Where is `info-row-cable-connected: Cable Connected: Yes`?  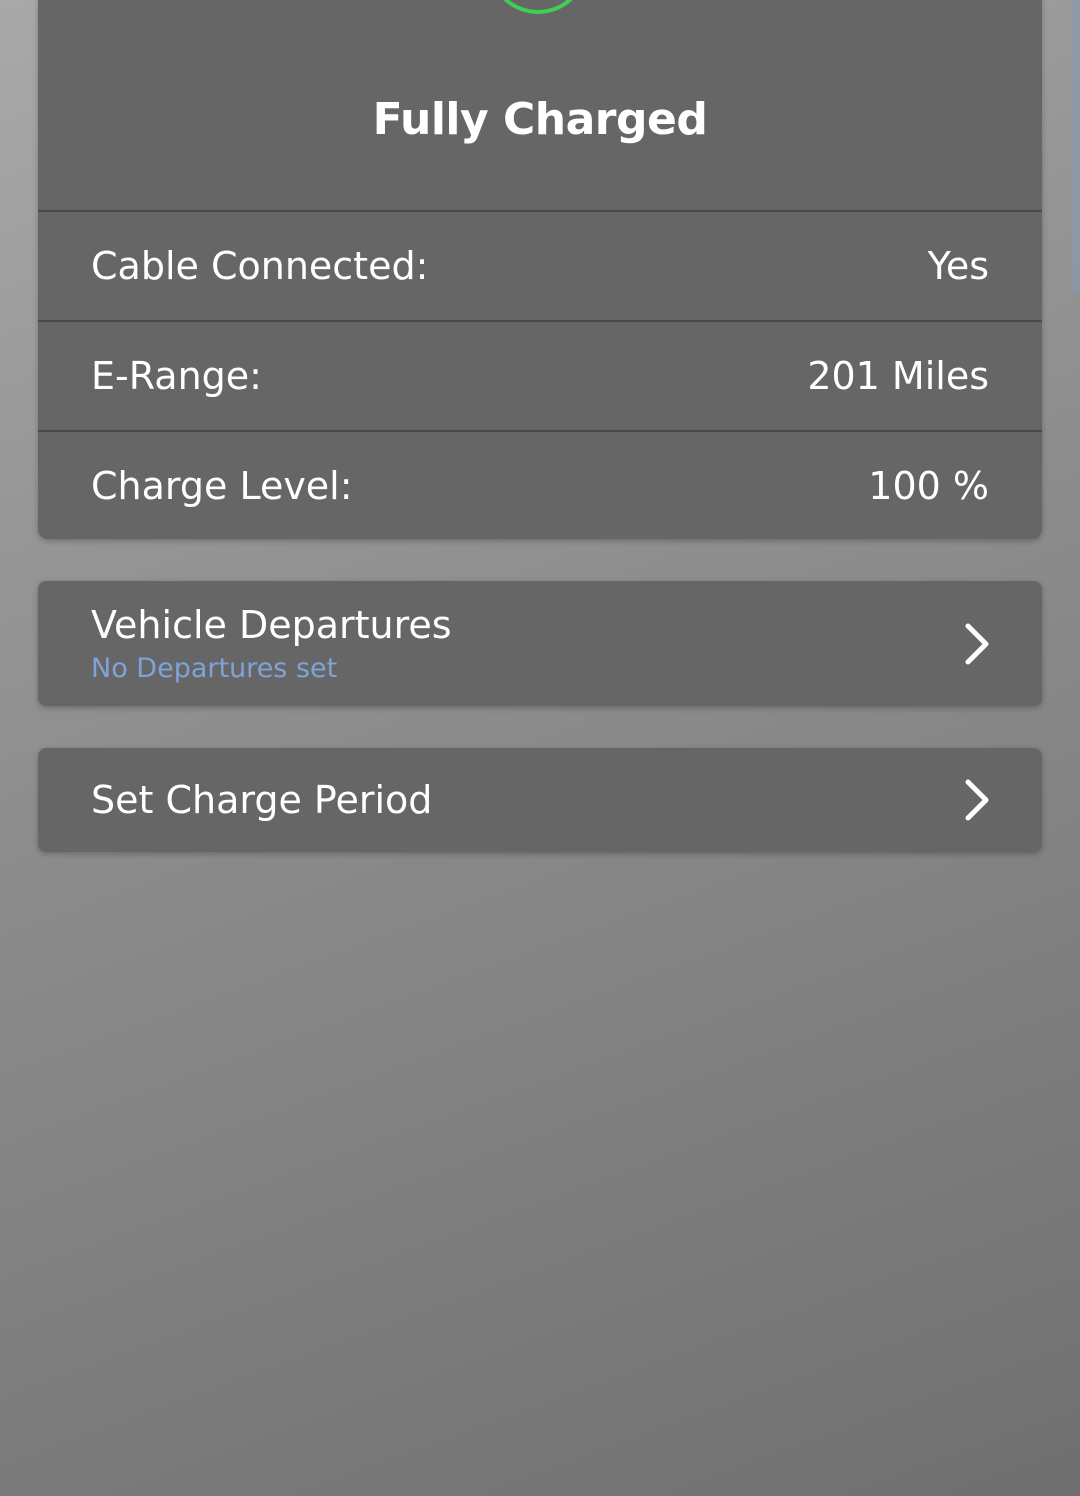
info-row-cable-connected: Cable Connected: Yes is located at coordinates (540, 266).